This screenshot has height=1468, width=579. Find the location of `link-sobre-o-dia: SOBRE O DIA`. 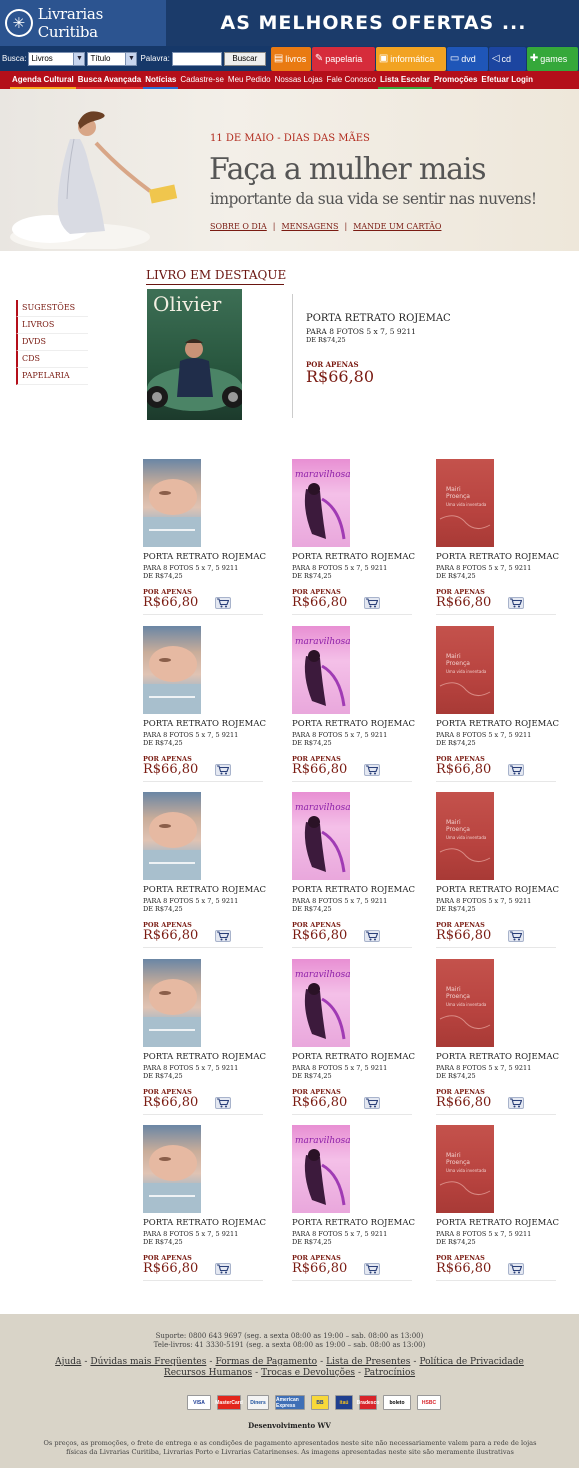

link-sobre-o-dia: SOBRE O DIA is located at coordinates (238, 226).